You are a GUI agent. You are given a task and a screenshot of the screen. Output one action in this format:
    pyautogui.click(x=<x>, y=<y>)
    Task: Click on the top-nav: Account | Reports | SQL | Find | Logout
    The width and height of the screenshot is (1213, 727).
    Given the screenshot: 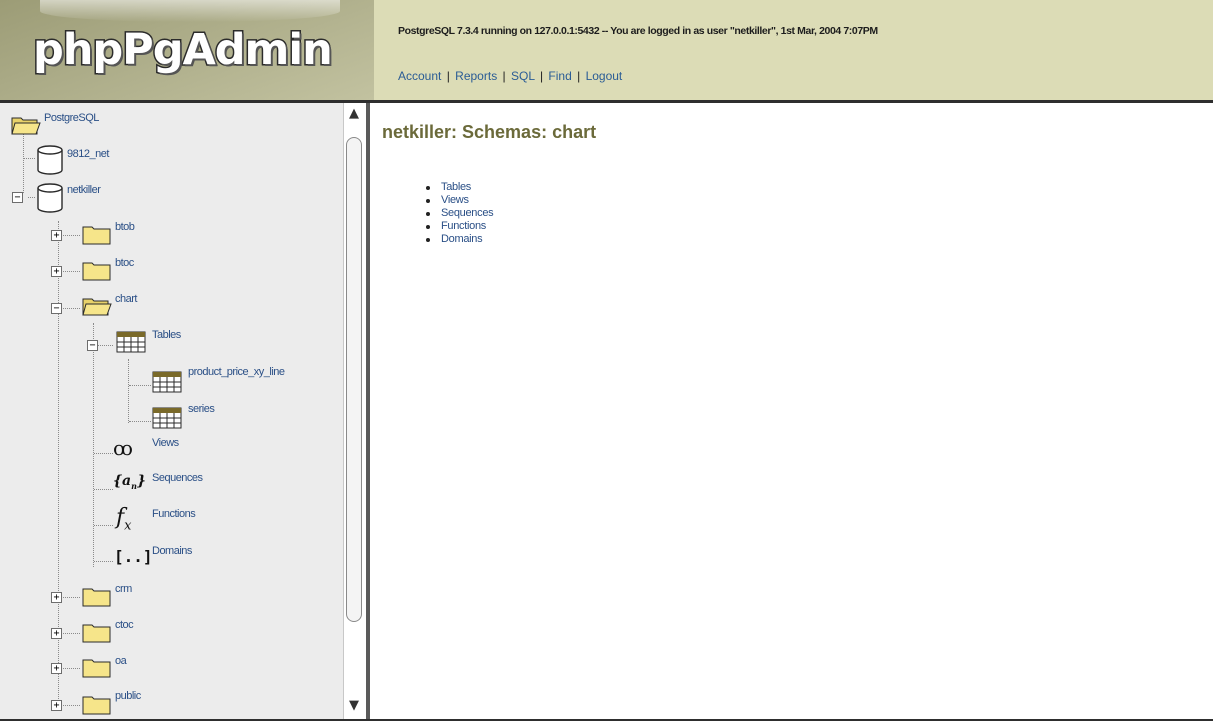 What is the action you would take?
    pyautogui.click(x=510, y=76)
    